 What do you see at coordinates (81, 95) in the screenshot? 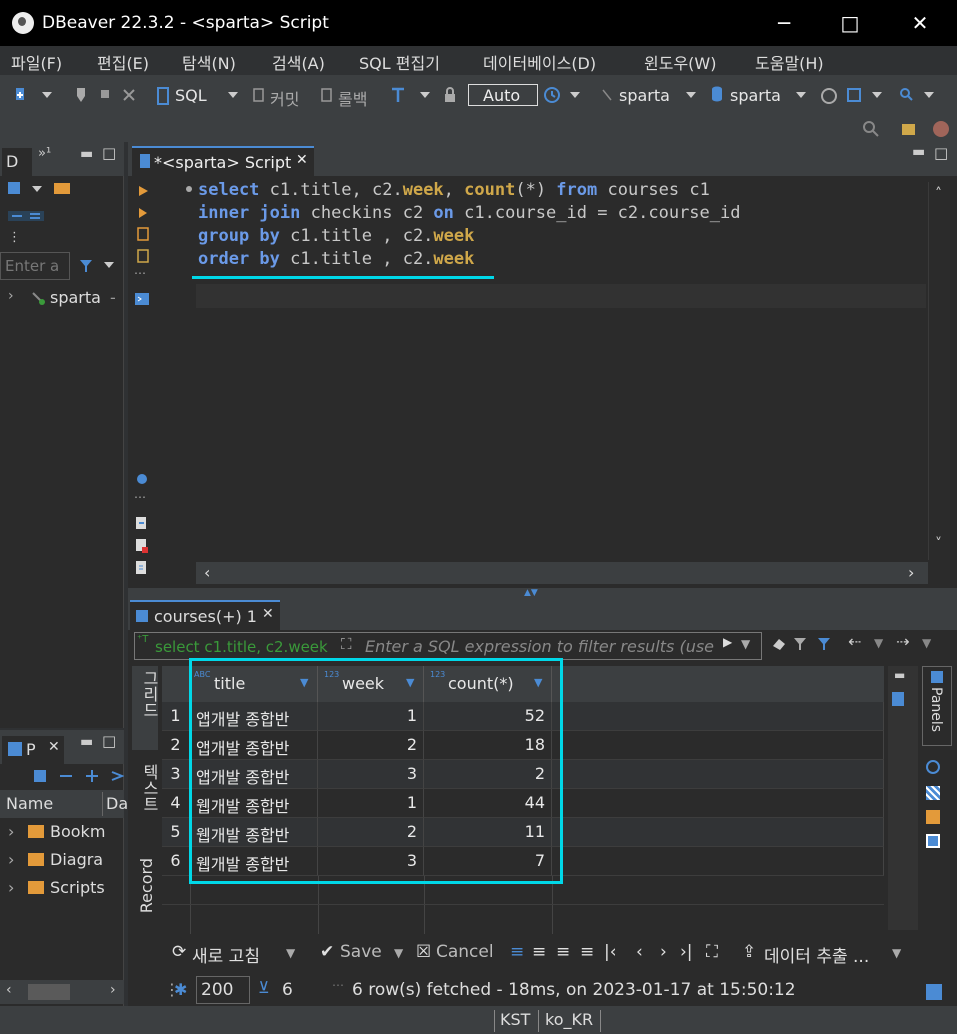
I see `connect-icon` at bounding box center [81, 95].